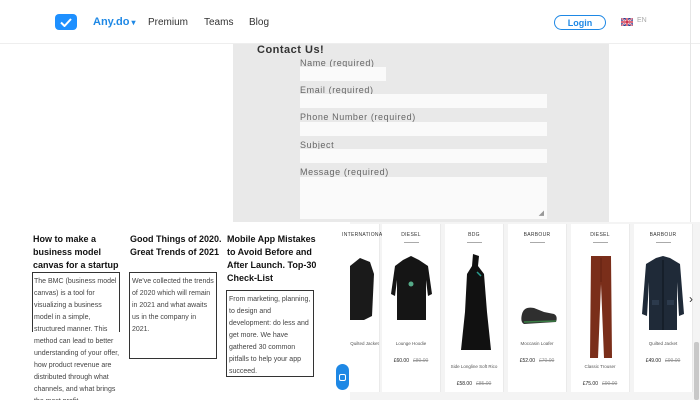  Describe the element at coordinates (350, 22) in the screenshot. I see `top-nav: Any.do ▾ Premium Teams Blog Login EN` at that location.